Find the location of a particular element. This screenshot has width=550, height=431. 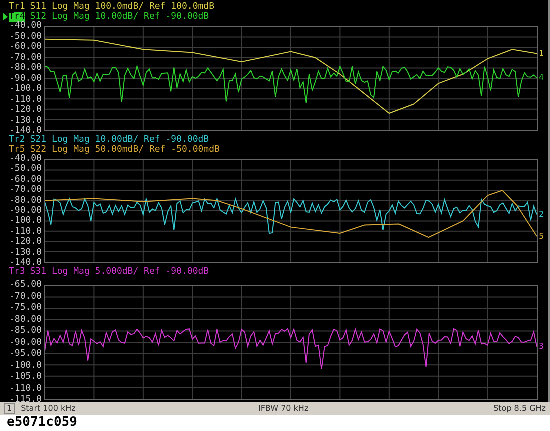

scale-label: -115.0 is located at coordinates (25, 400).